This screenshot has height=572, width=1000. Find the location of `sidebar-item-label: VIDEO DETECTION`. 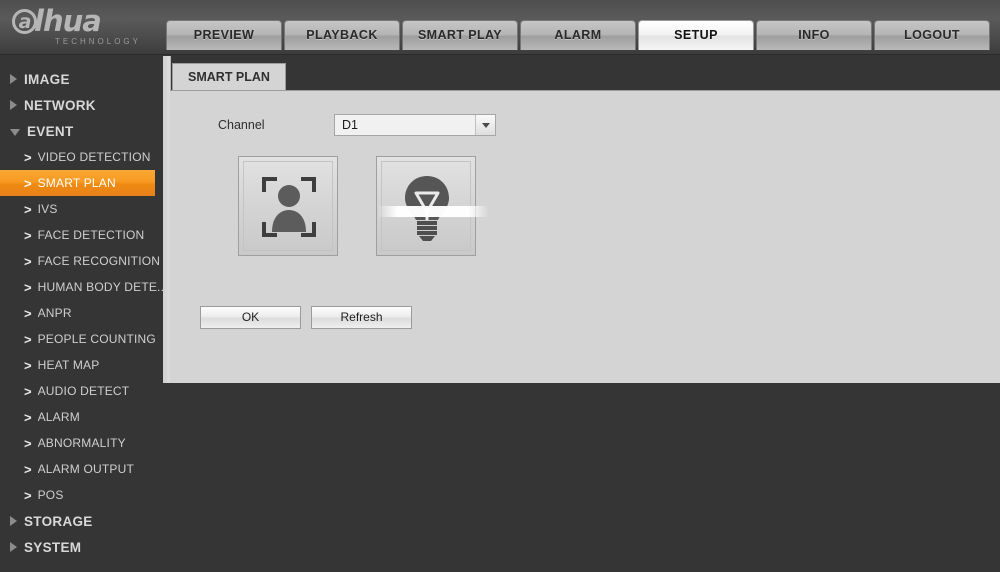

sidebar-item-label: VIDEO DETECTION is located at coordinates (94, 157).